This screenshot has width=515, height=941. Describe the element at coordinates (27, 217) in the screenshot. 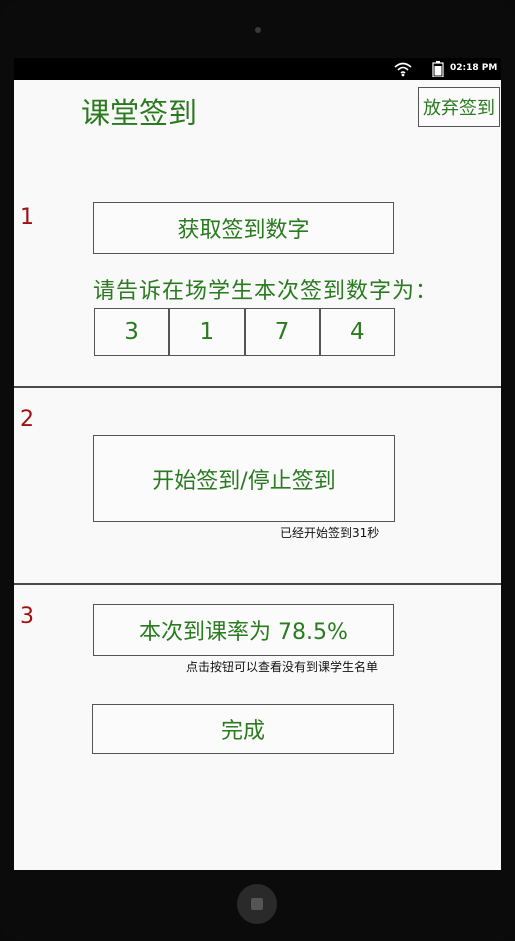

I see `section-number-1: 1` at that location.